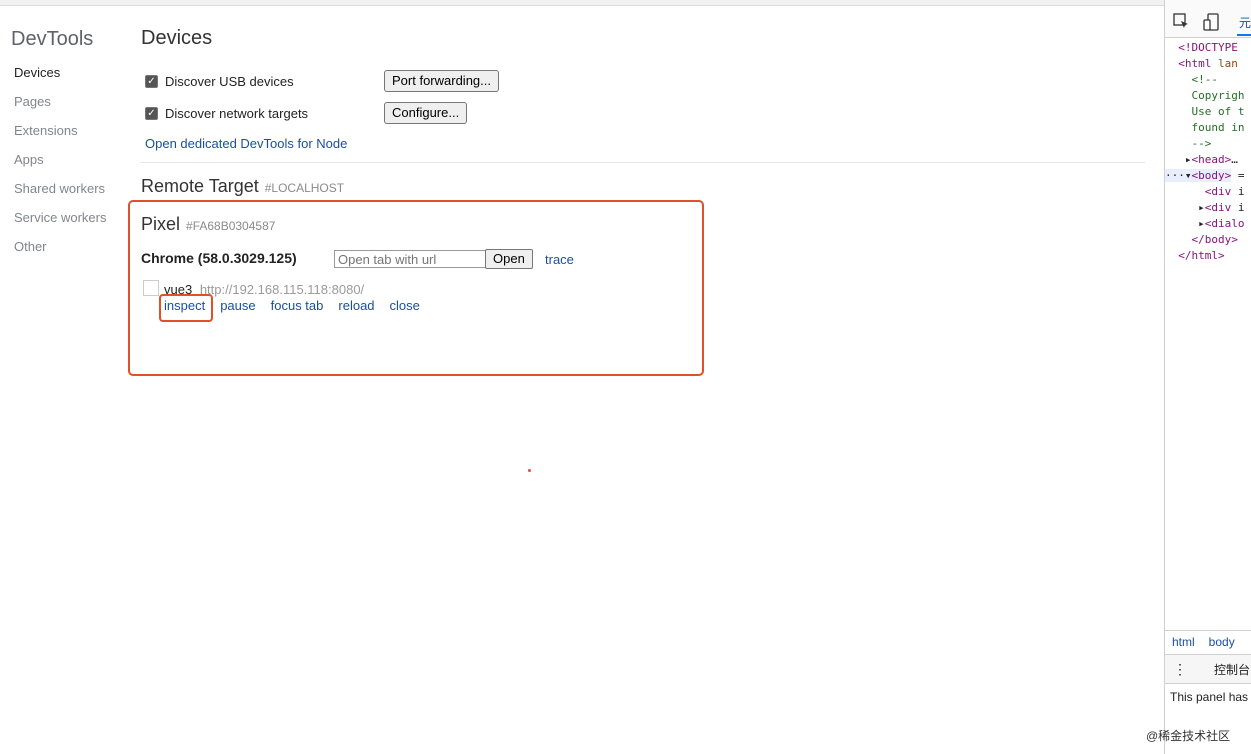 The width and height of the screenshot is (1251, 754). What do you see at coordinates (529, 470) in the screenshot?
I see `red-dot` at bounding box center [529, 470].